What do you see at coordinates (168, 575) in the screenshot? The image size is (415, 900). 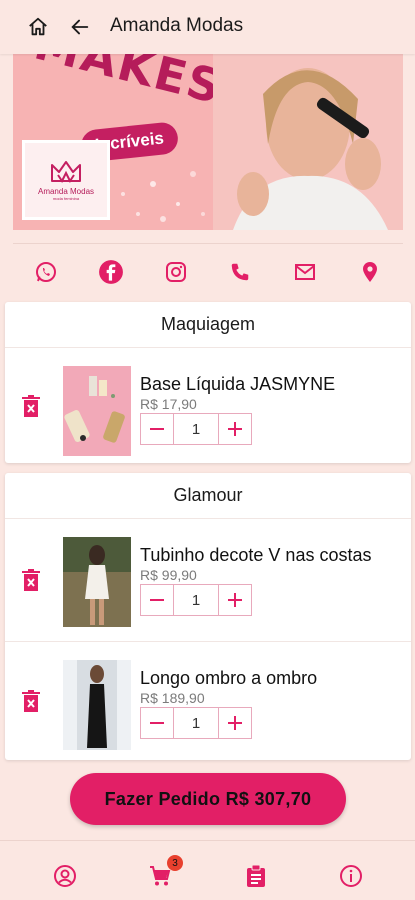 I see `product-price: R$ 99,90` at bounding box center [168, 575].